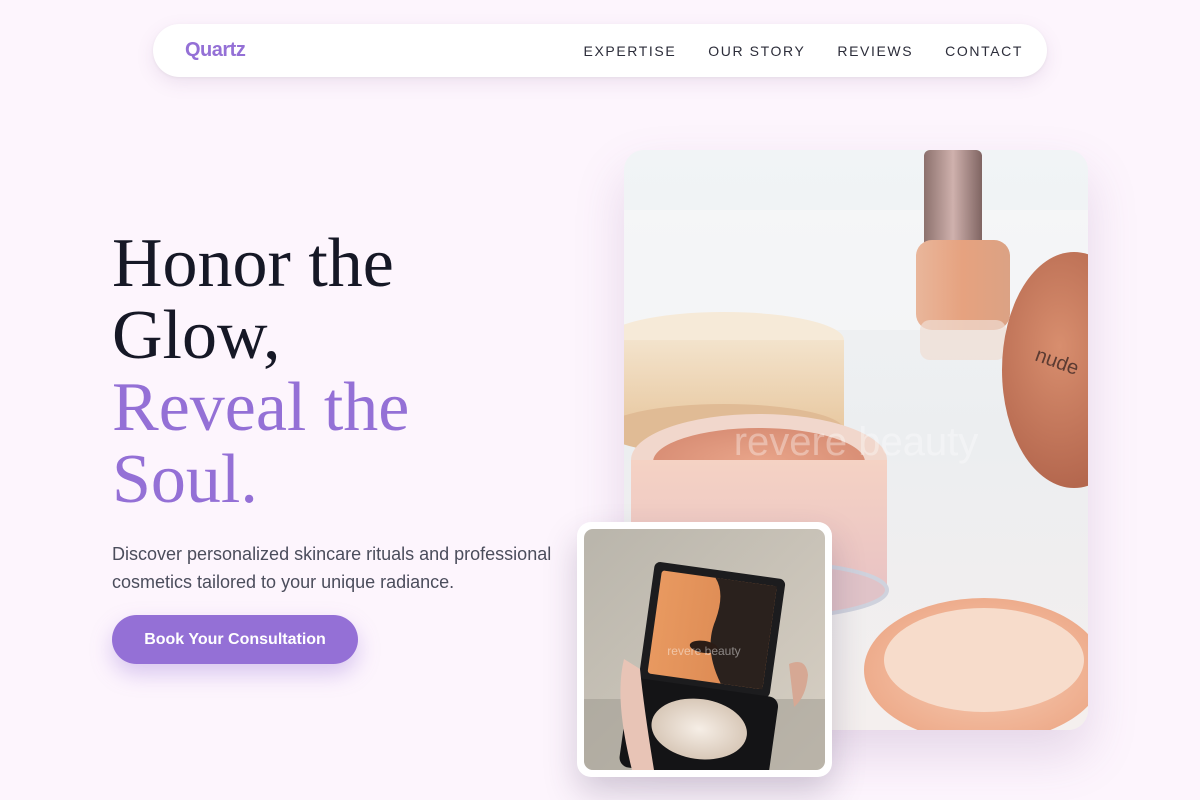 This screenshot has width=1200, height=800. Describe the element at coordinates (185, 479) in the screenshot. I see `hero-title-accent-line-2: Soul.` at that location.